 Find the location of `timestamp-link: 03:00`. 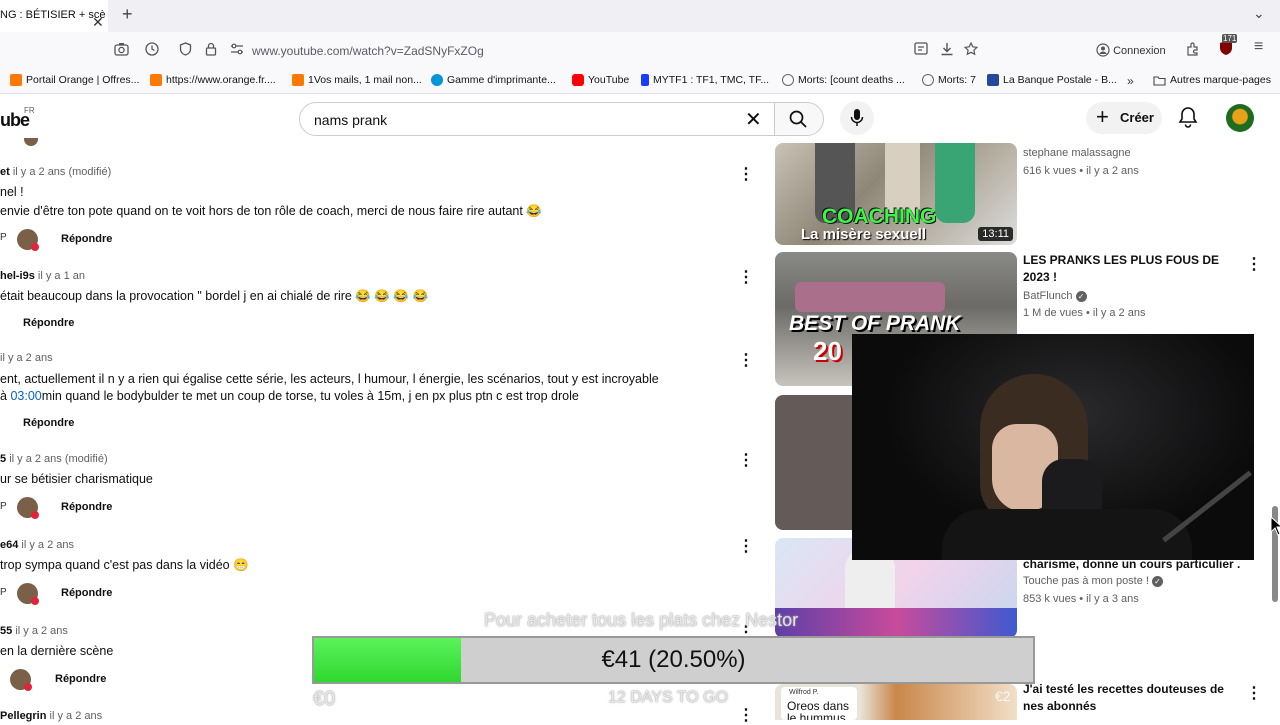

timestamp-link: 03:00 is located at coordinates (25, 396).